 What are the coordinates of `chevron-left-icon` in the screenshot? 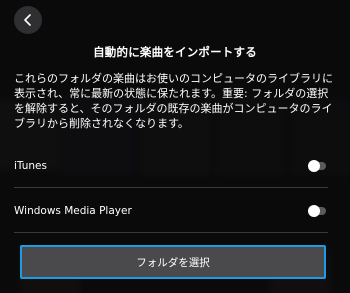 It's located at (28, 20).